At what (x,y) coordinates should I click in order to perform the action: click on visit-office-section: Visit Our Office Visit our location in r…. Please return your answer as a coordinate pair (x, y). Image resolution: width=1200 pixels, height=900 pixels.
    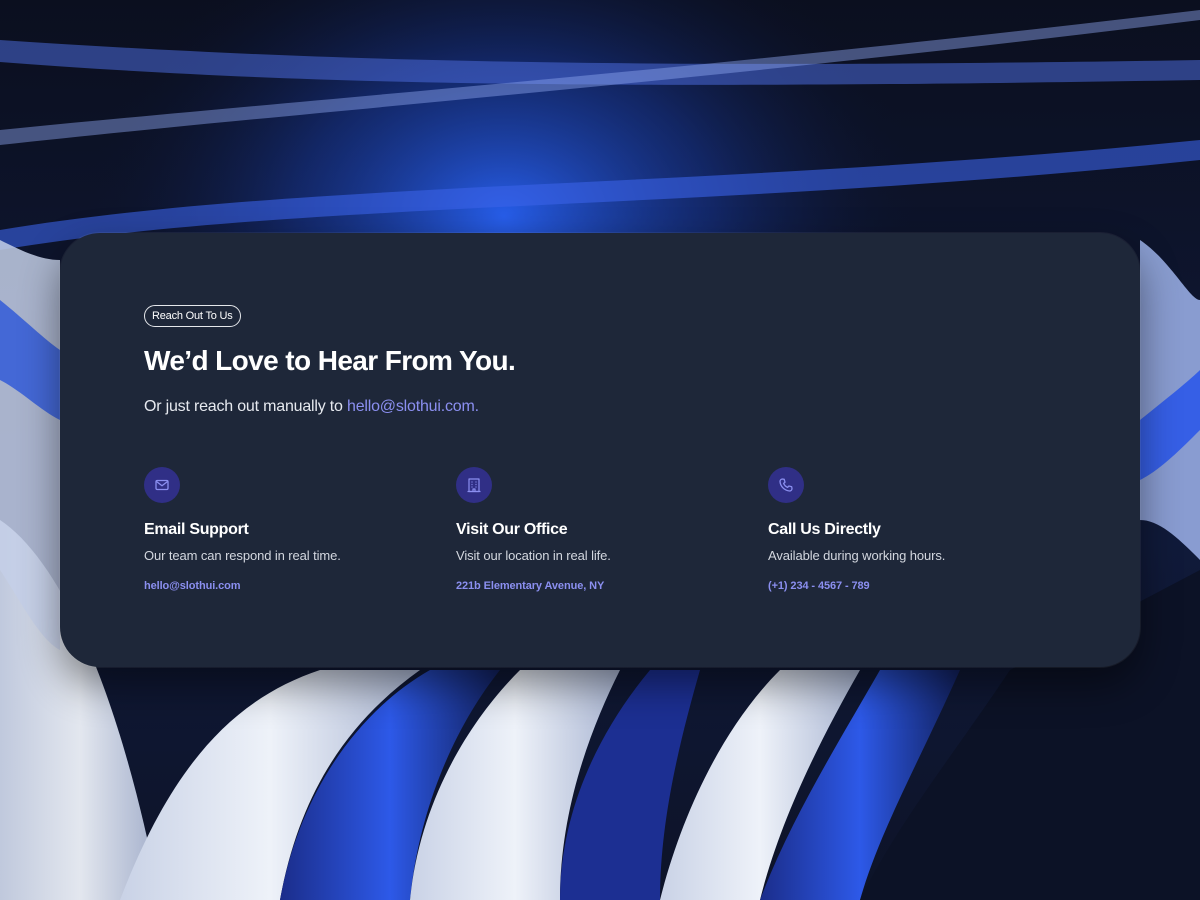
    Looking at the image, I should click on (606, 530).